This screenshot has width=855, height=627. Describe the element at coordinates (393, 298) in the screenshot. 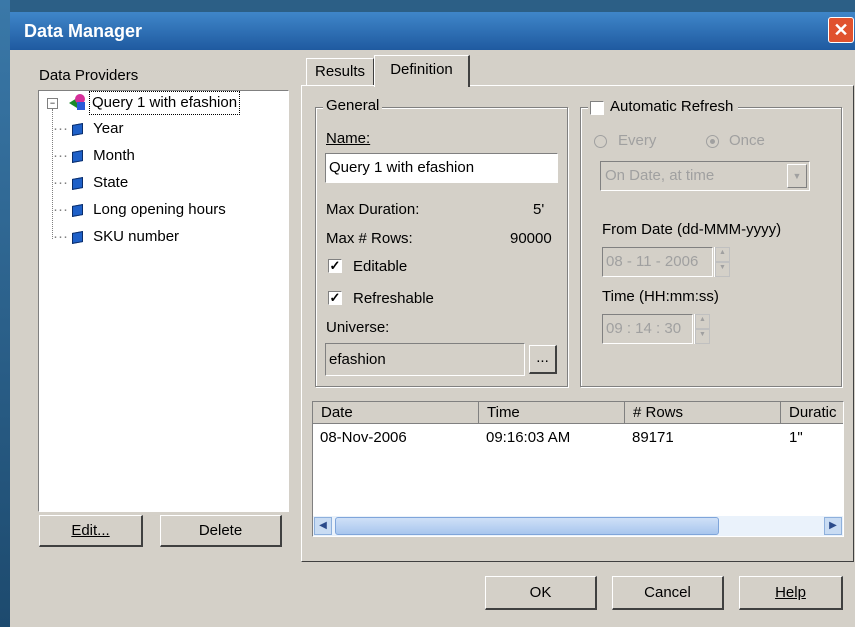

I see `refreshable-label: Refreshable` at that location.